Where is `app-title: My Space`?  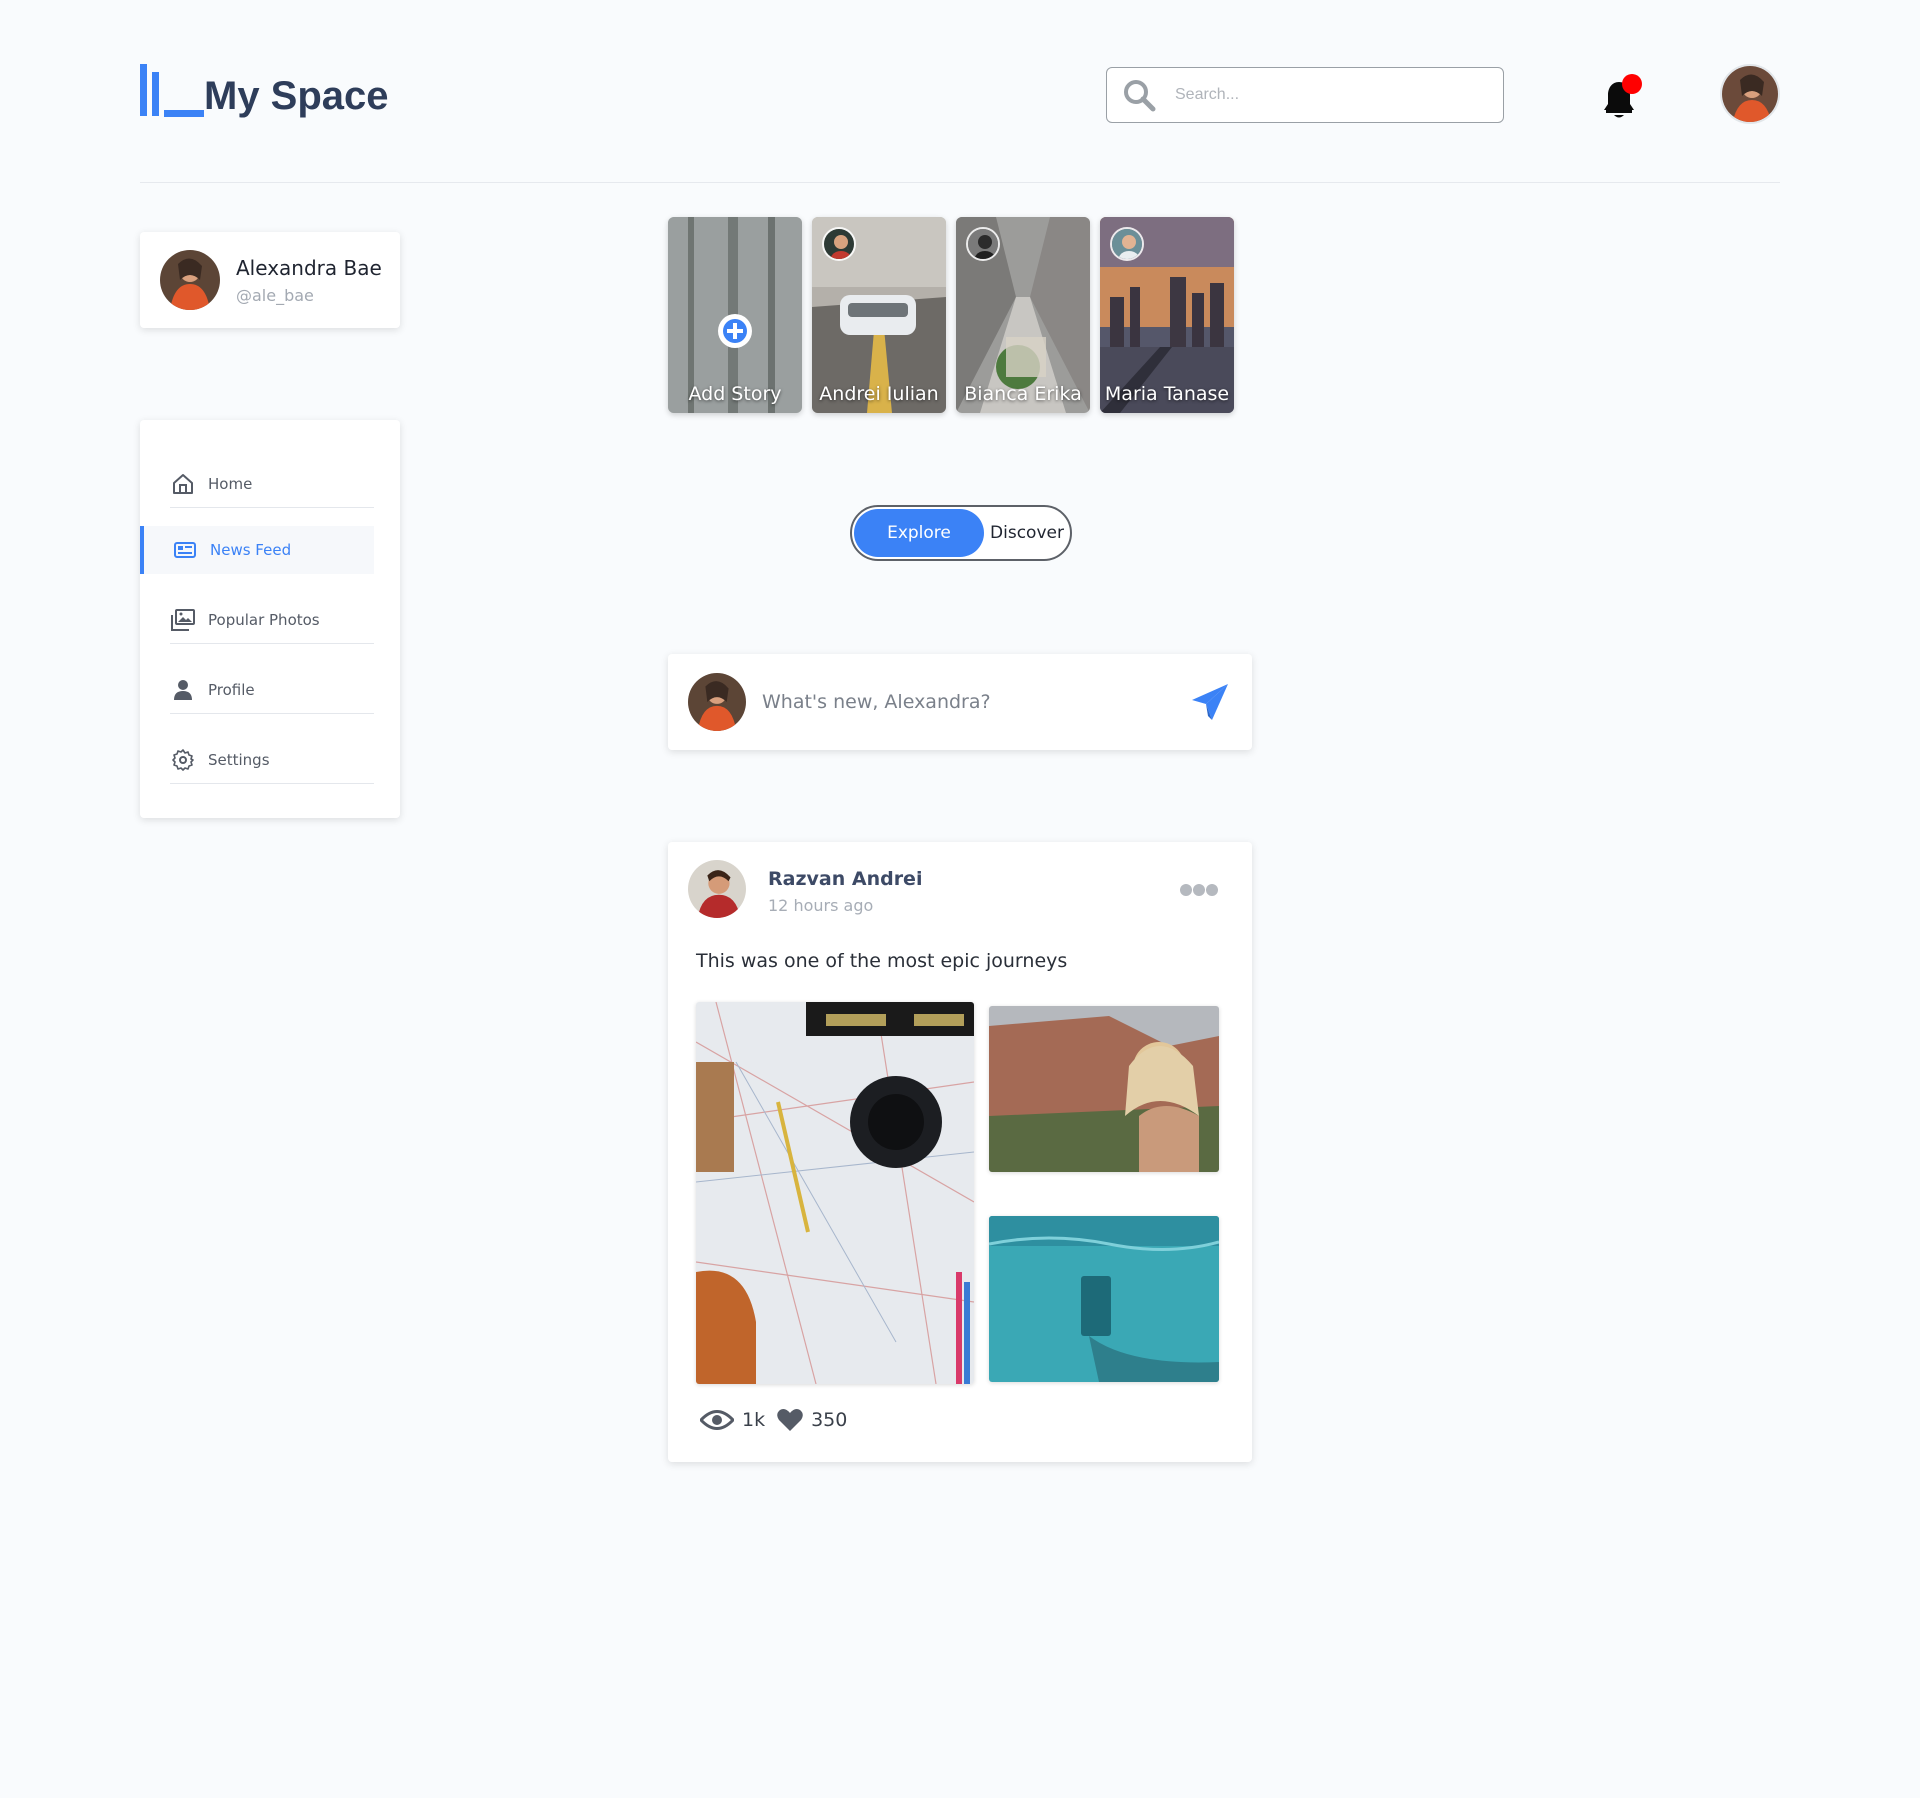 app-title: My Space is located at coordinates (296, 96).